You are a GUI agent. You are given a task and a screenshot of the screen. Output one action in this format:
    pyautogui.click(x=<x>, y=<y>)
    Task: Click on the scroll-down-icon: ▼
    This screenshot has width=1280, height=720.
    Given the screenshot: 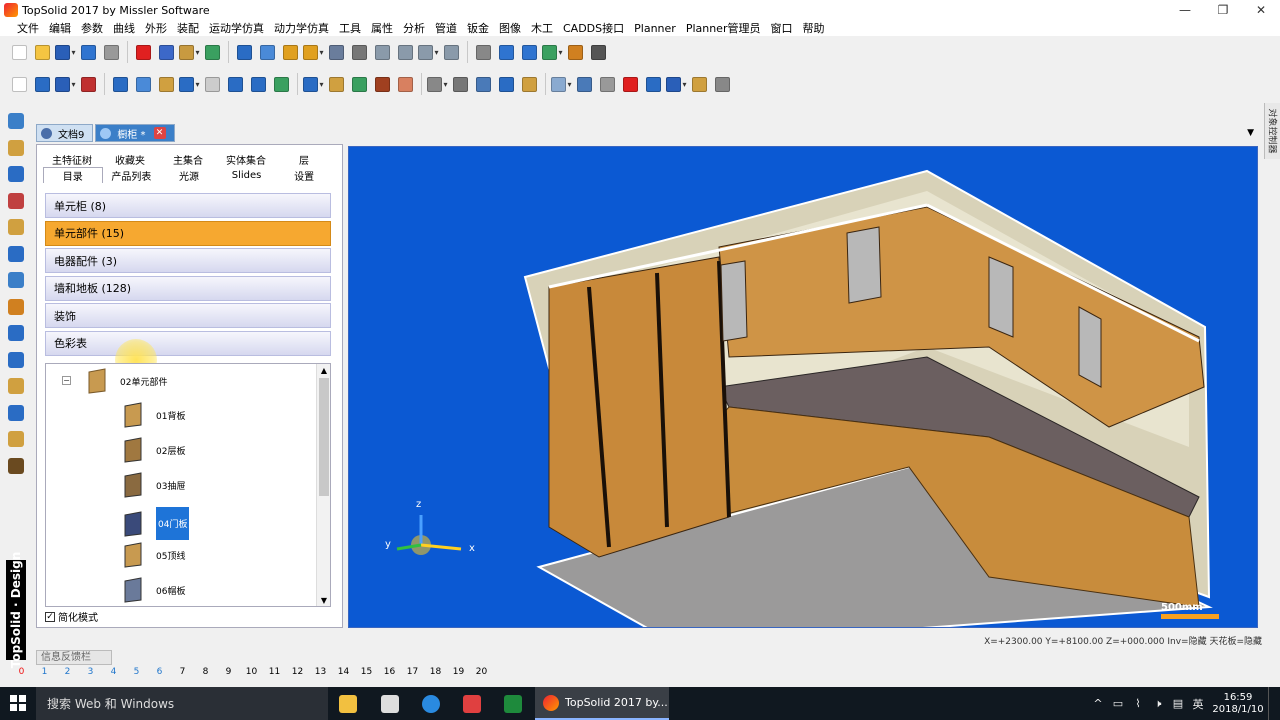 What is the action you would take?
    pyautogui.click(x=323, y=600)
    